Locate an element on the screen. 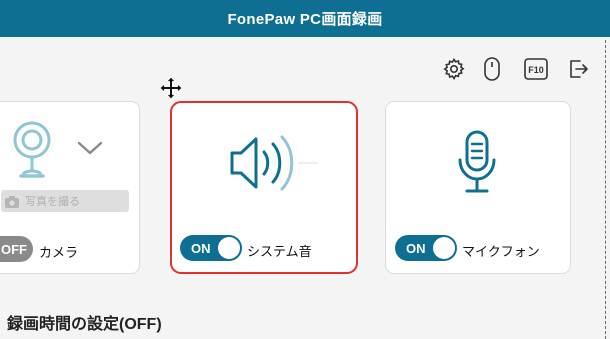  edge-divider is located at coordinates (605, 189).